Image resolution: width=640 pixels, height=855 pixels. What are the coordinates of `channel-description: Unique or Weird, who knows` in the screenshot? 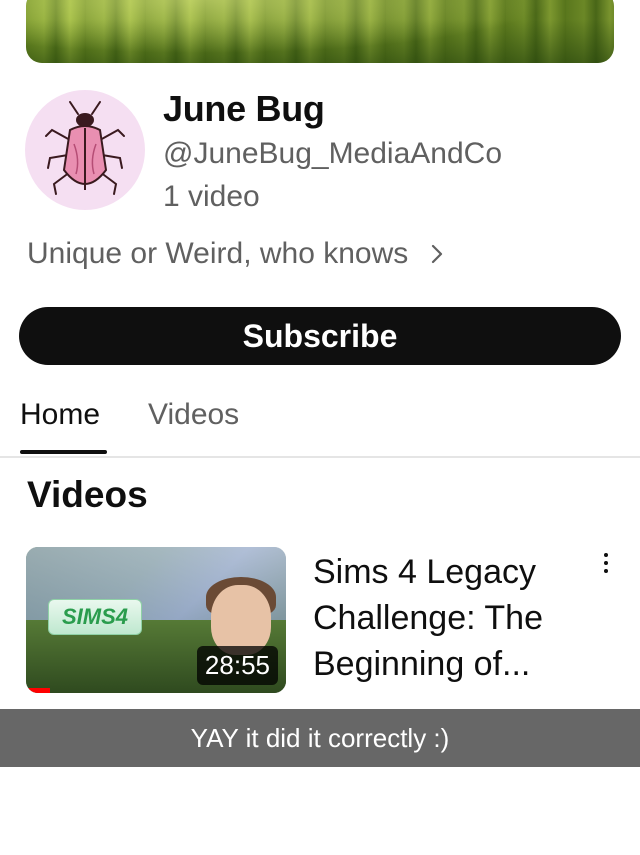 It's located at (237, 254).